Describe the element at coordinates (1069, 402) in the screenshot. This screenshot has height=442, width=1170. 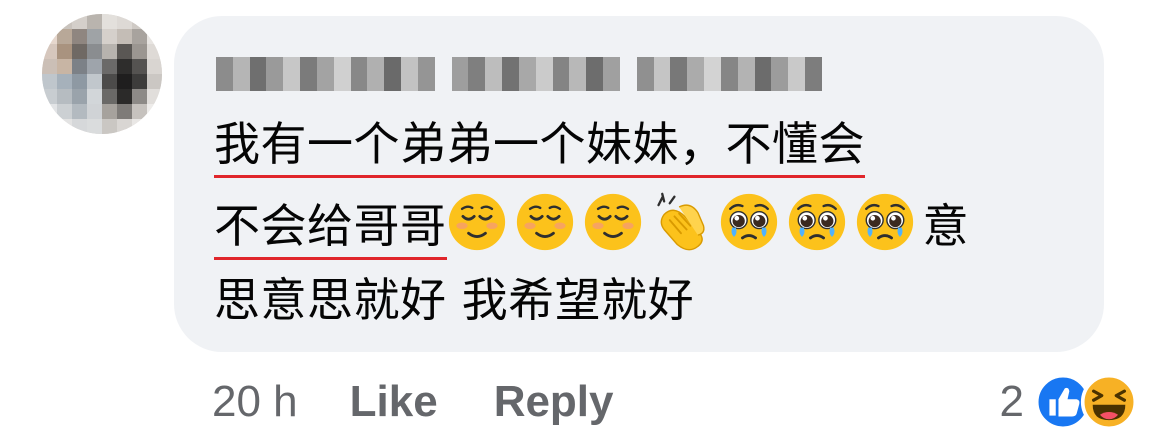
I see `reaction-summary: 2` at that location.